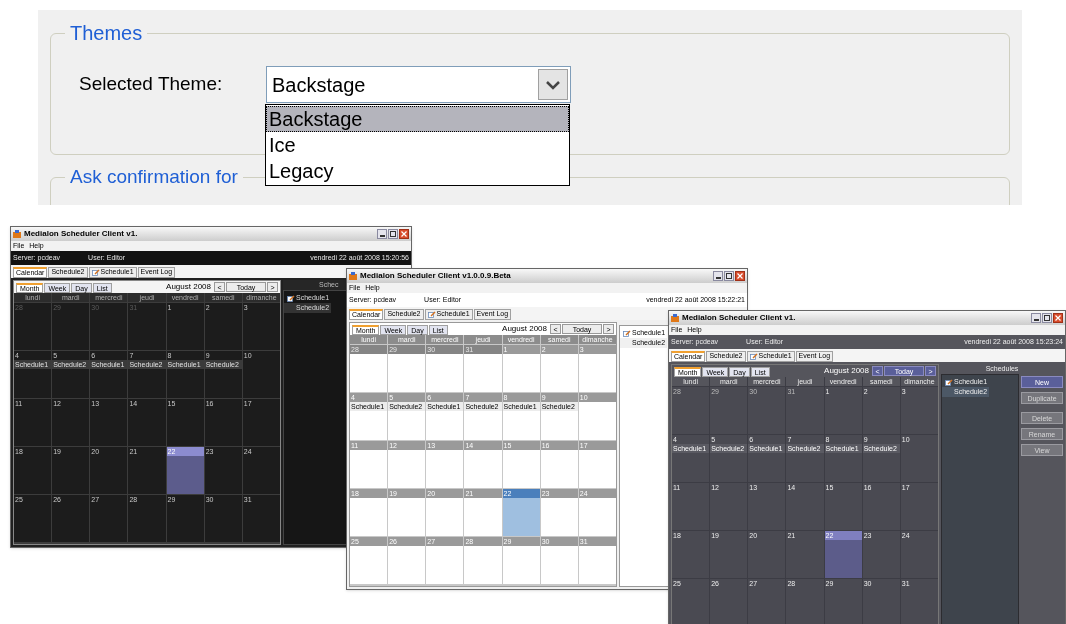  Describe the element at coordinates (151, 84) in the screenshot. I see `theme-label: Selected Theme:` at that location.